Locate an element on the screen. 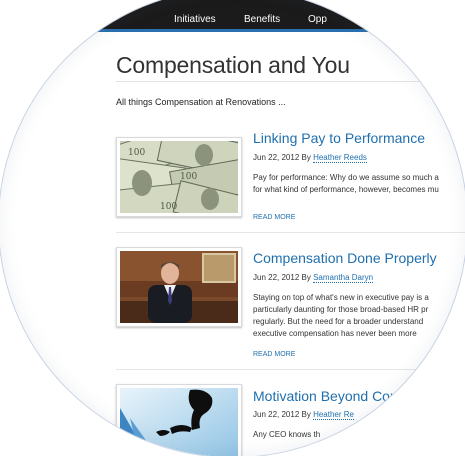  post-title-link: Motivation Beyond Com is located at coordinates (327, 396).